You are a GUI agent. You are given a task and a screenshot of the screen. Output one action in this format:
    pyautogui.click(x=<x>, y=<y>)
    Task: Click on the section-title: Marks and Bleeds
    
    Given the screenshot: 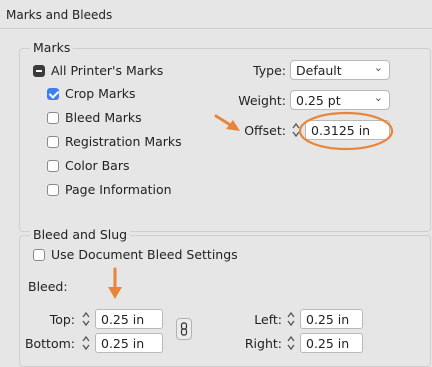 What is the action you would take?
    pyautogui.click(x=59, y=15)
    